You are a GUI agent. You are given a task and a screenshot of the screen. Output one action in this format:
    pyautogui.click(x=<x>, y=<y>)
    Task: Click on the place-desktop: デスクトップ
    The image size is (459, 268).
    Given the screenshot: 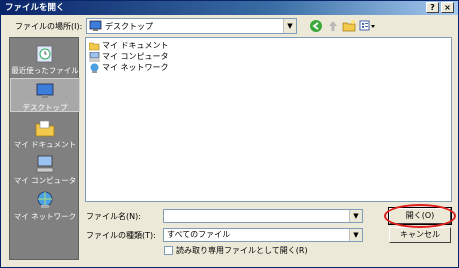 What is the action you would take?
    pyautogui.click(x=45, y=95)
    